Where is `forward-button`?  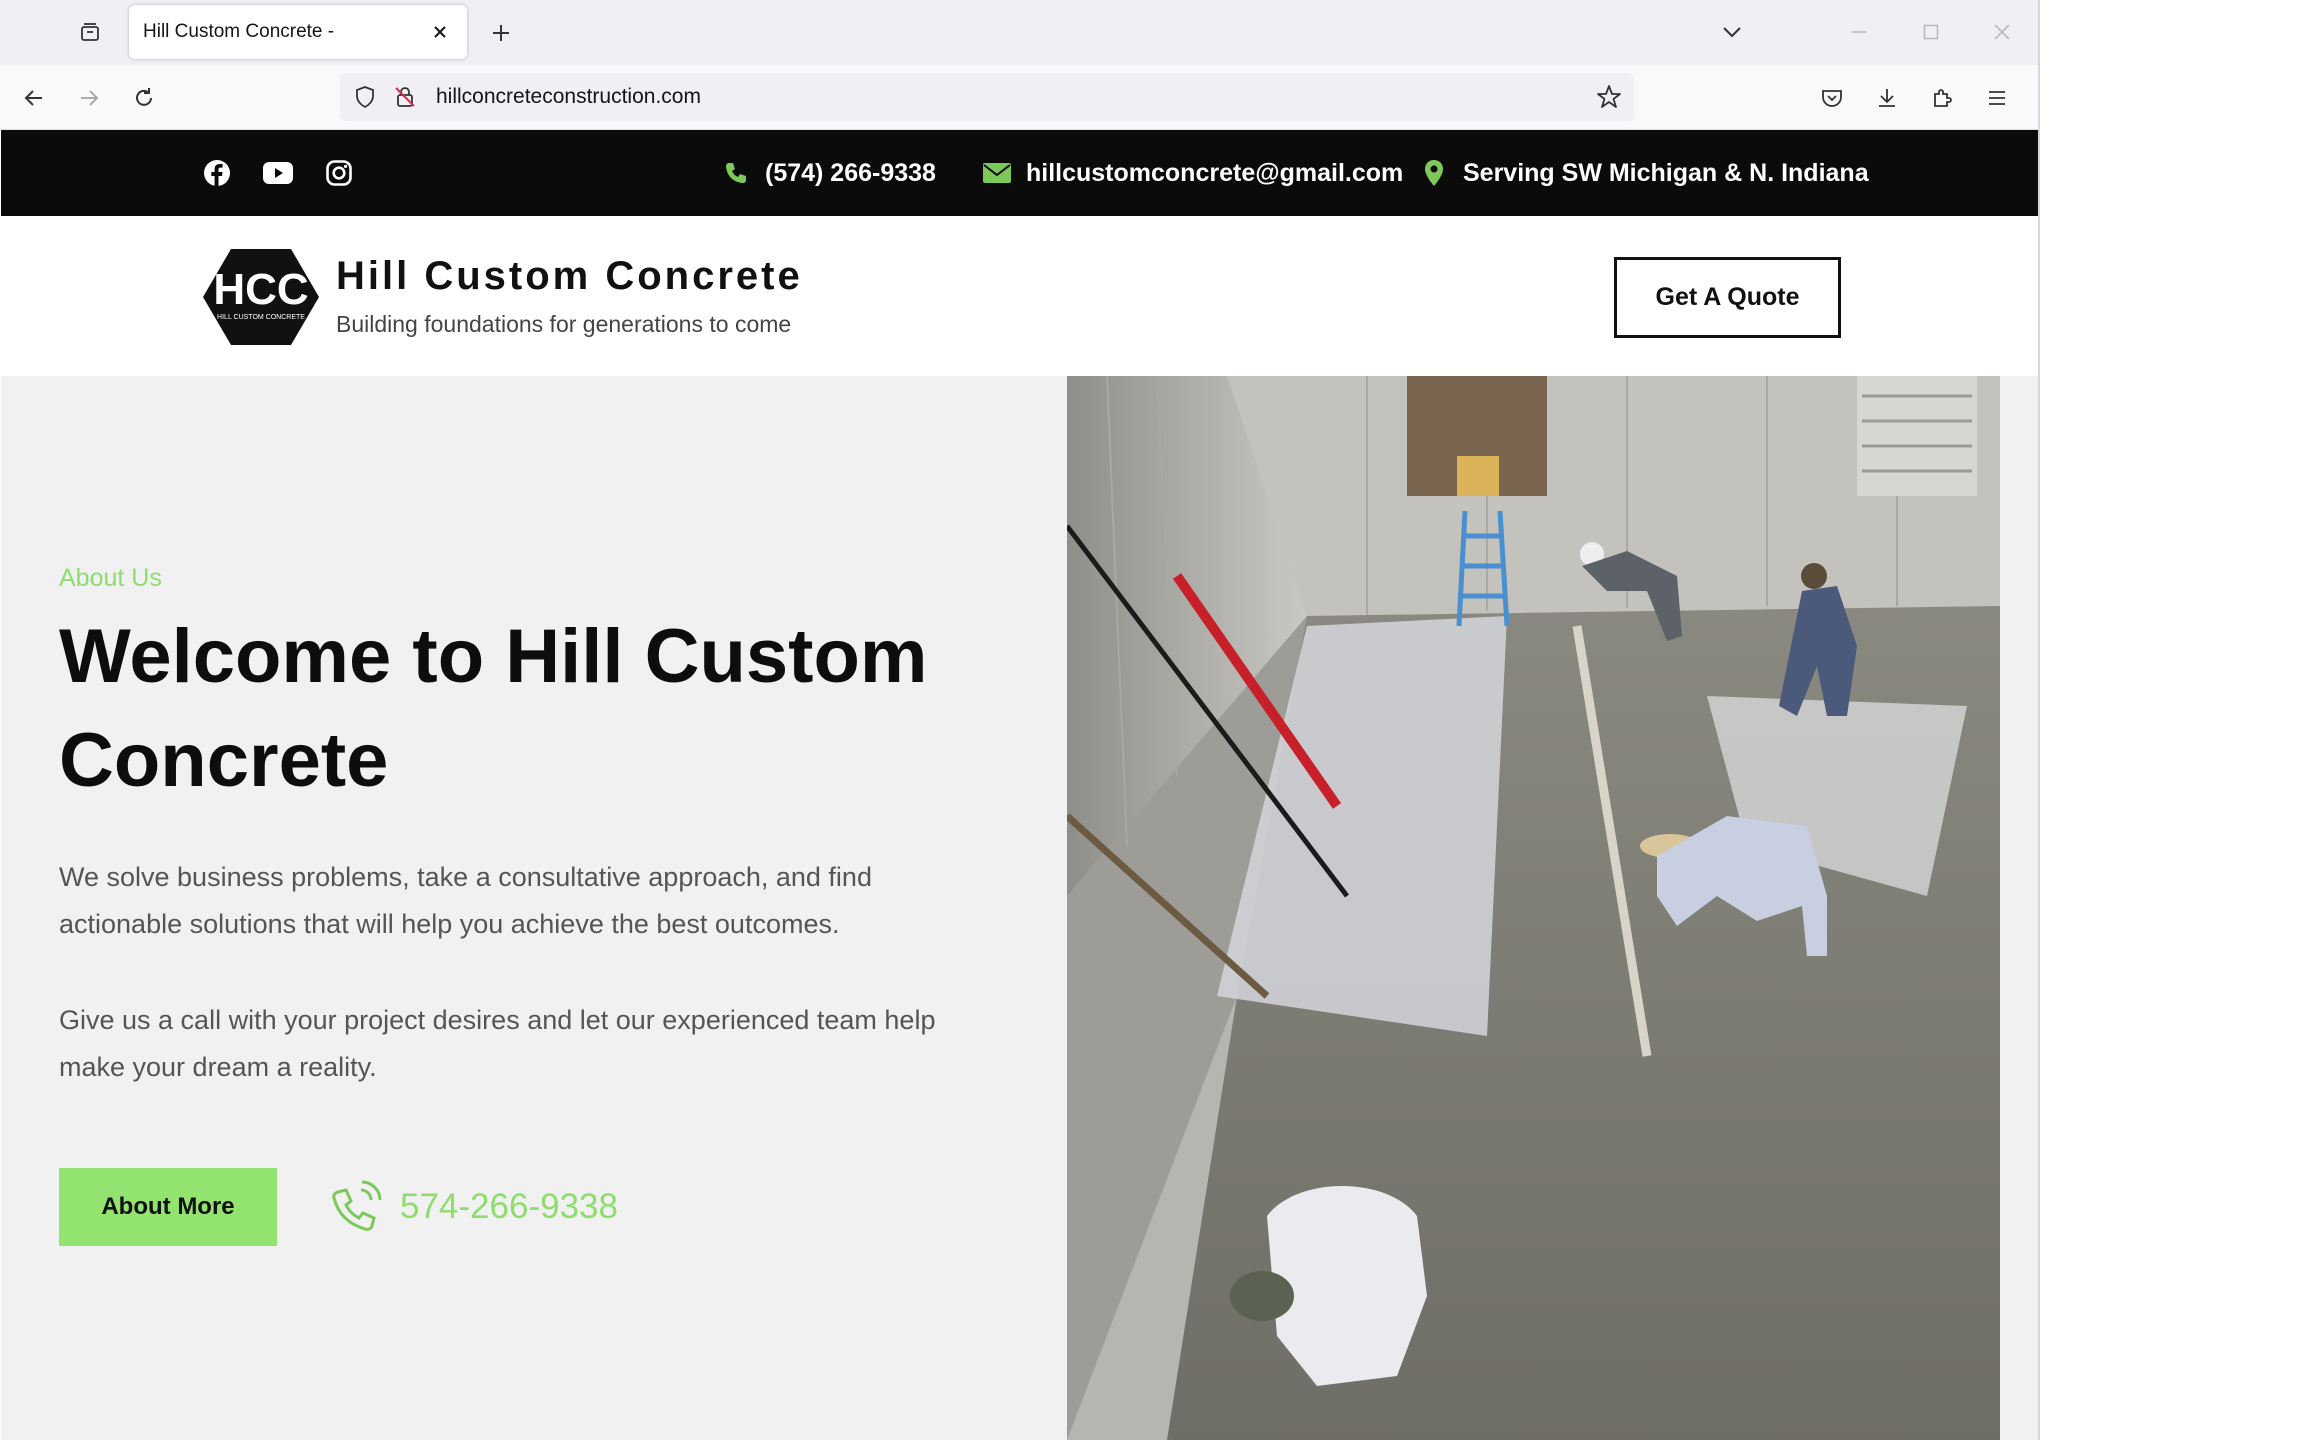 forward-button is located at coordinates (89, 98).